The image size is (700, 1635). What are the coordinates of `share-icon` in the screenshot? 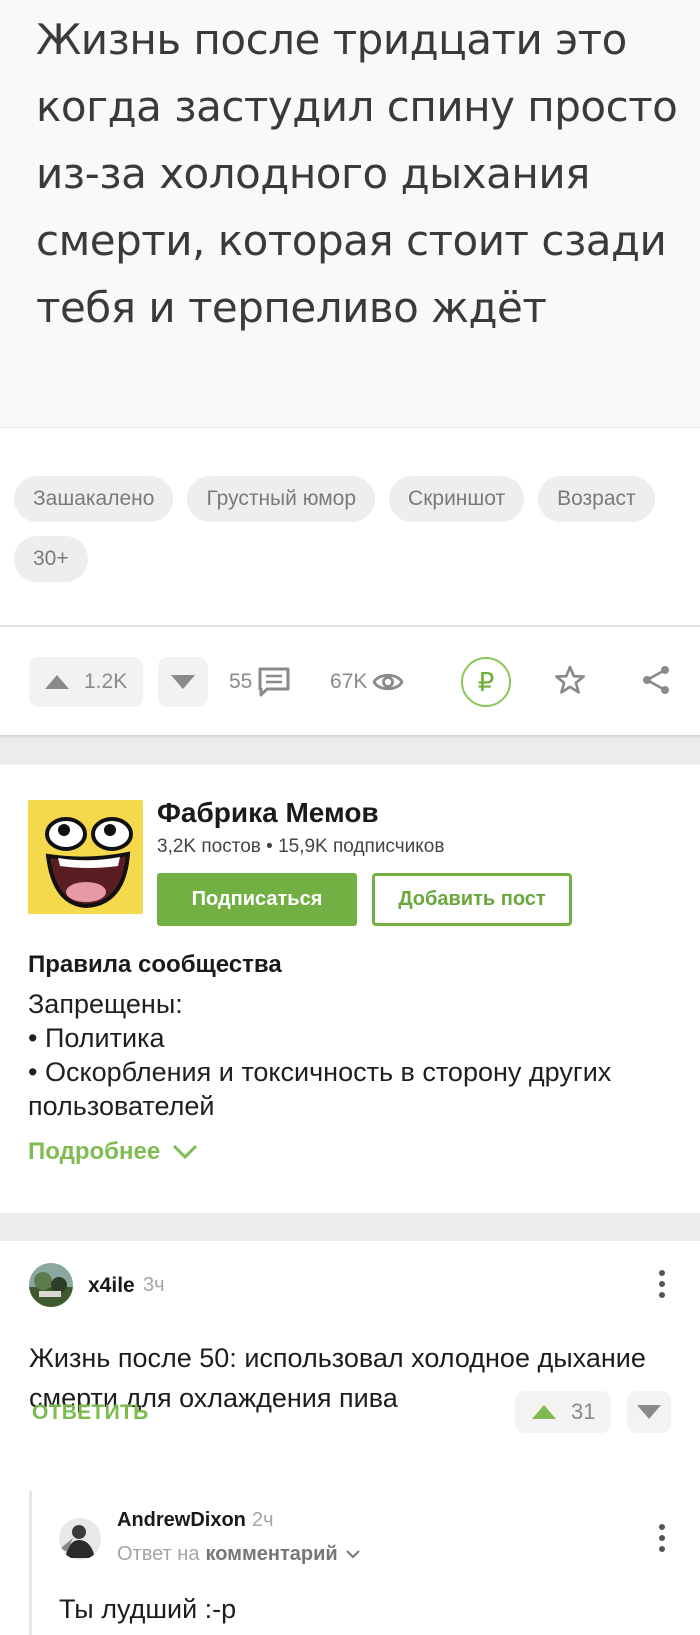 It's located at (656, 680).